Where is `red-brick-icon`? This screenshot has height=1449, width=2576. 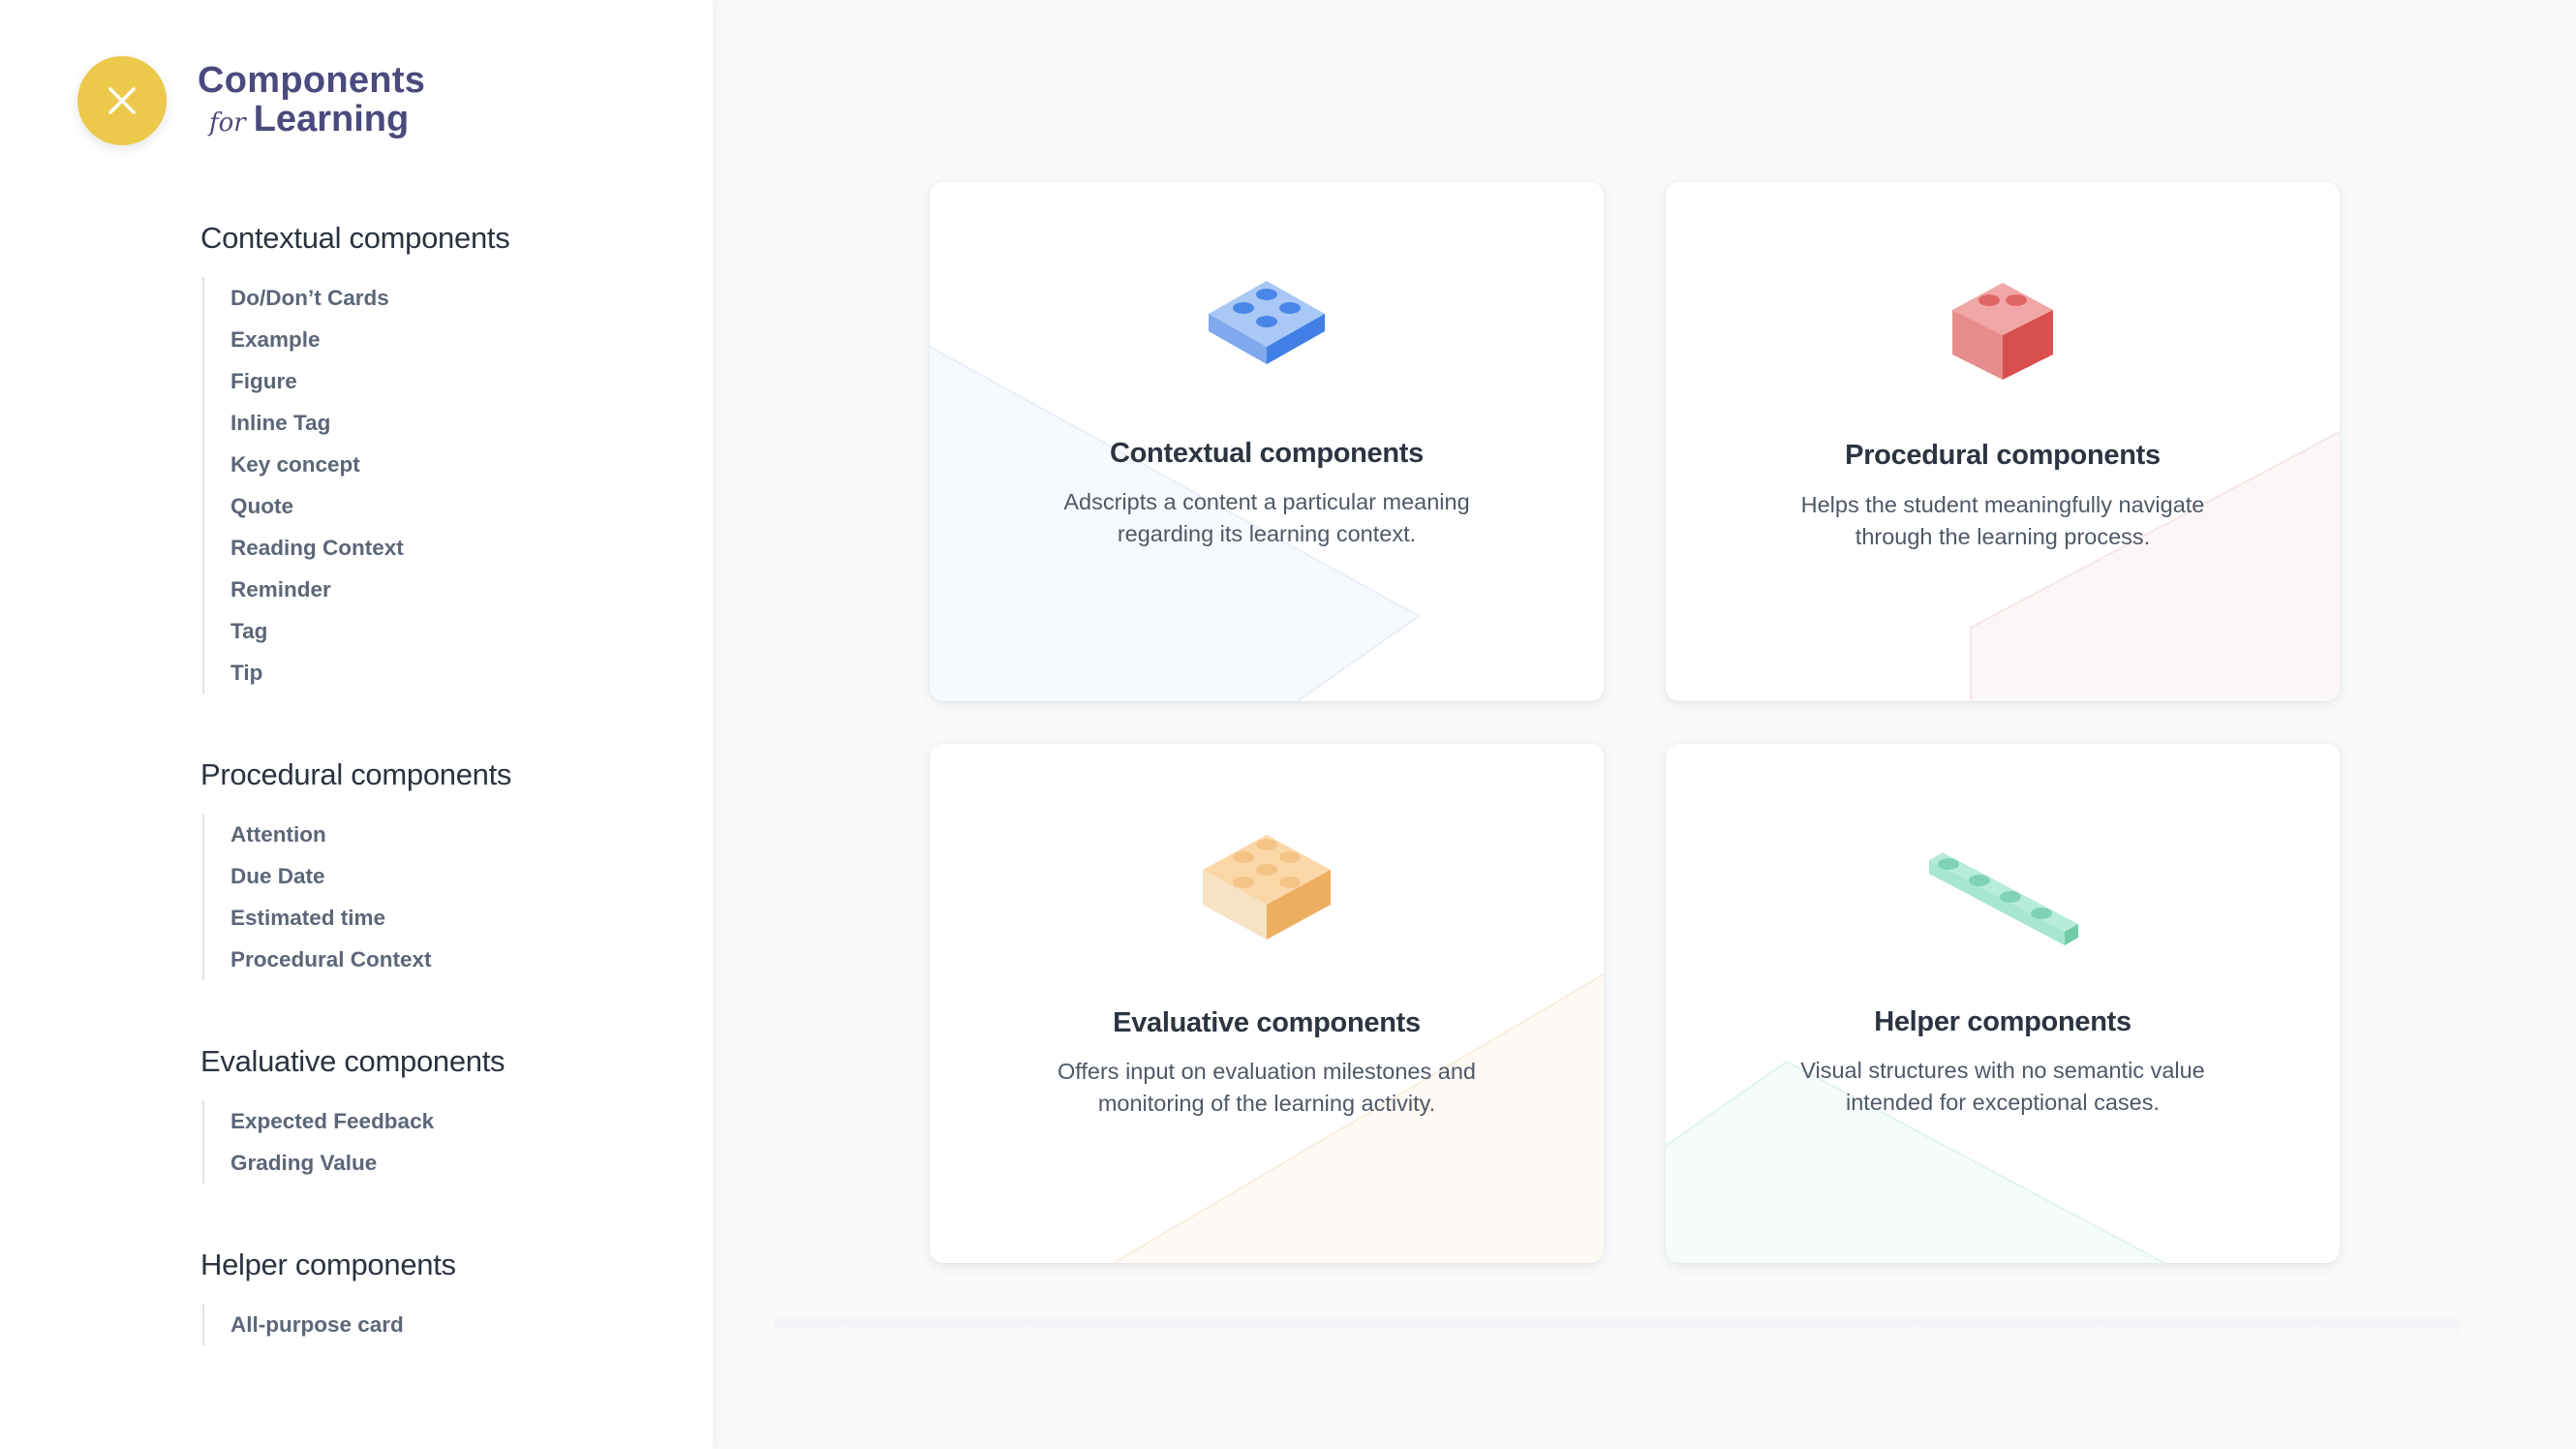 red-brick-icon is located at coordinates (2002, 331).